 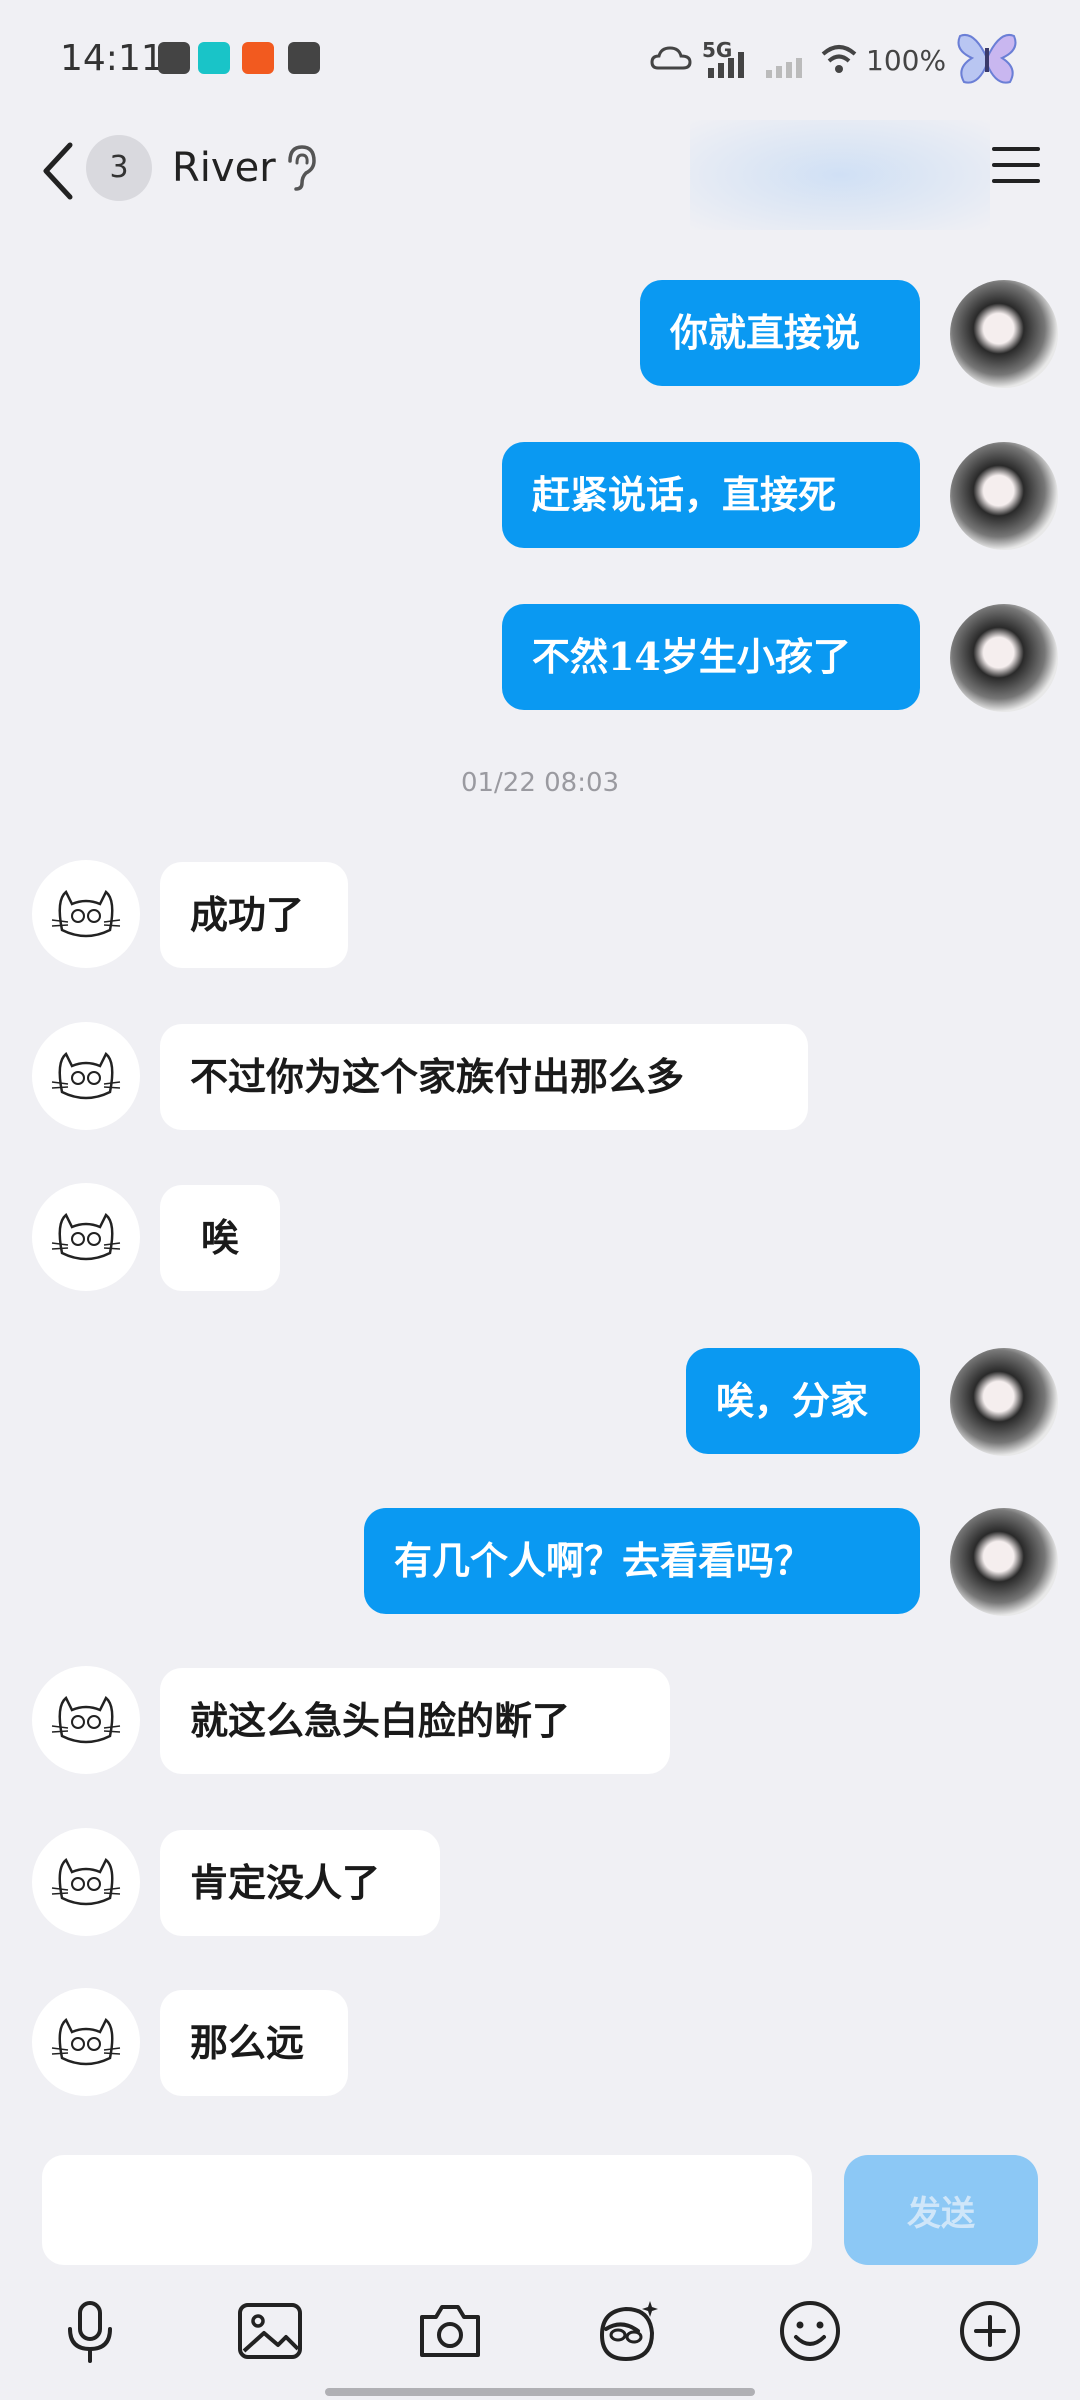 What do you see at coordinates (810, 2331) in the screenshot?
I see `emoji-icon` at bounding box center [810, 2331].